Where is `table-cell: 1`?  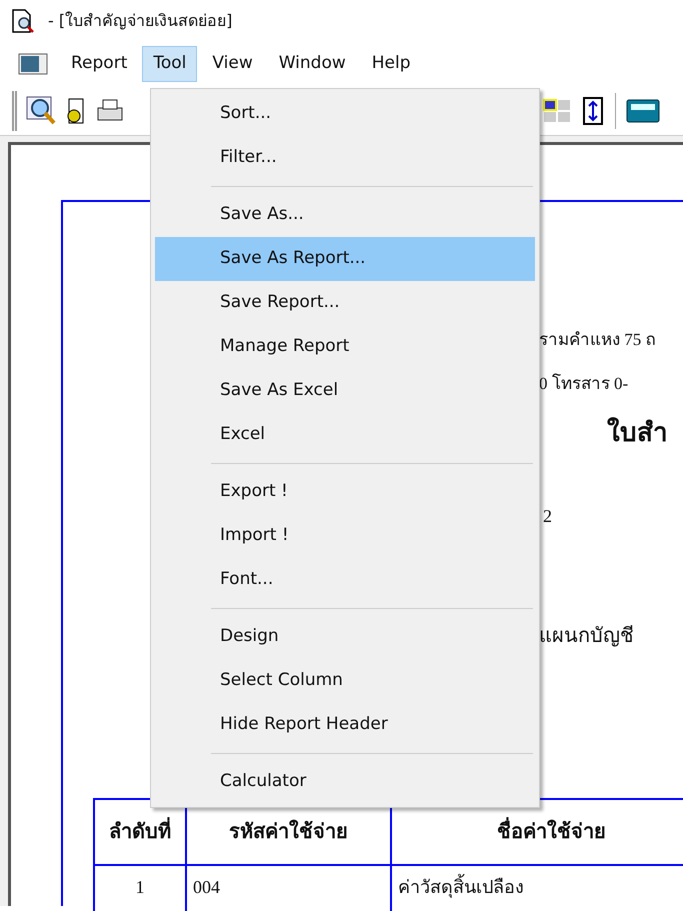
table-cell: 1 is located at coordinates (140, 888).